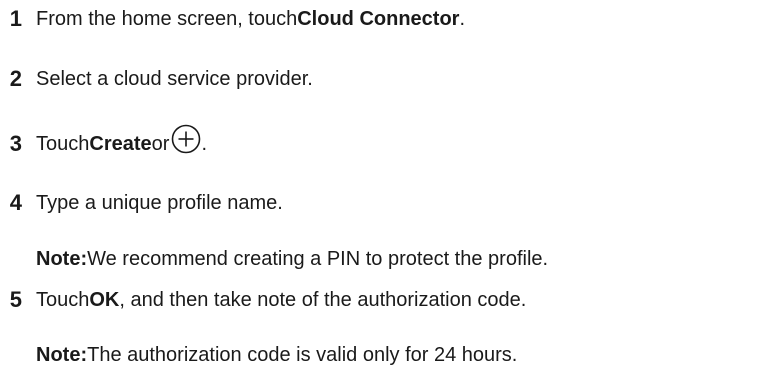 This screenshot has height=372, width=768. Describe the element at coordinates (378, 19) in the screenshot. I see `step-emphasis: Cloud Connector` at that location.